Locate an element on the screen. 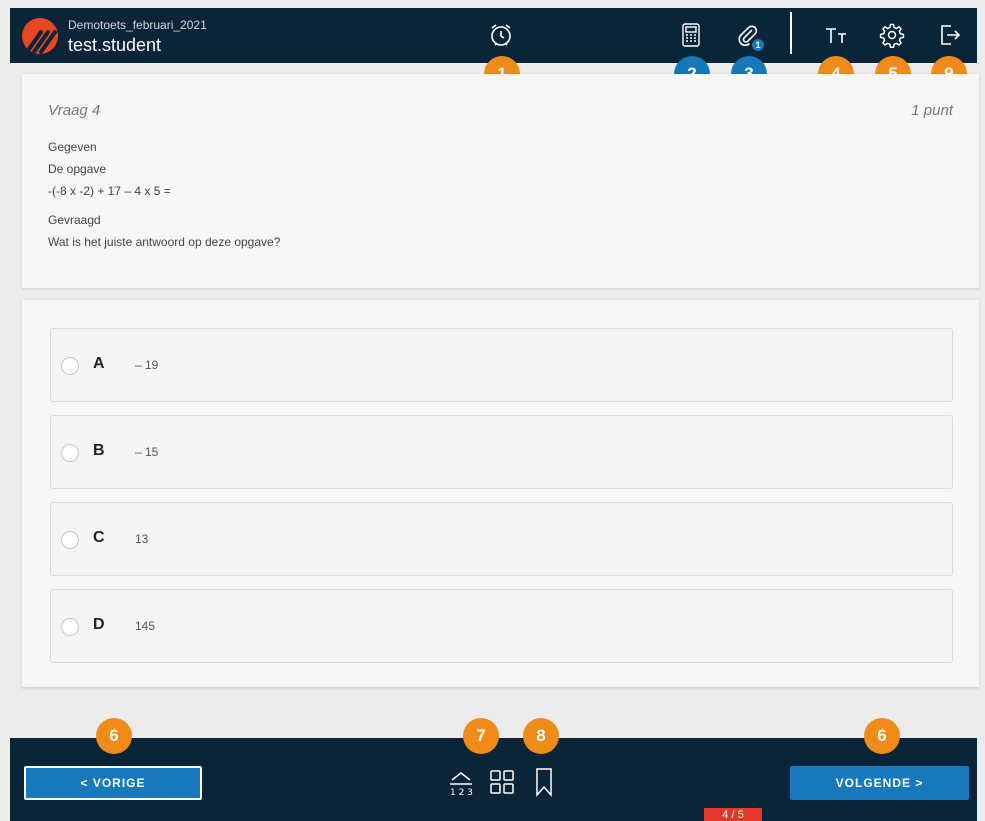 This screenshot has width=985, height=821. logout-icon is located at coordinates (949, 35).